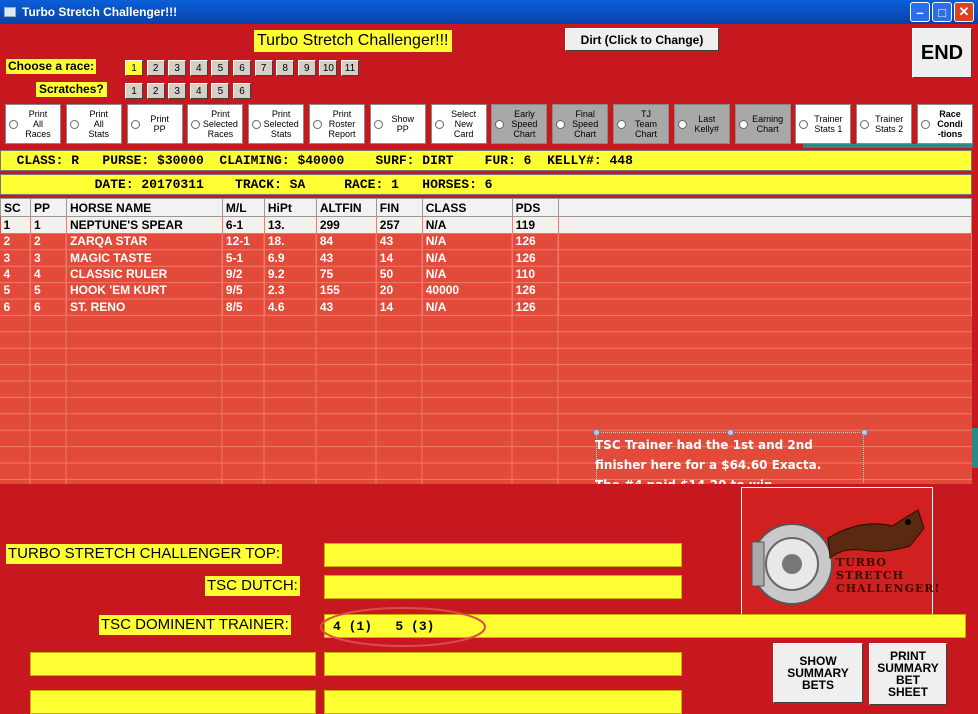 The width and height of the screenshot is (978, 714). What do you see at coordinates (350, 68) in the screenshot?
I see `race-button-11: 11` at bounding box center [350, 68].